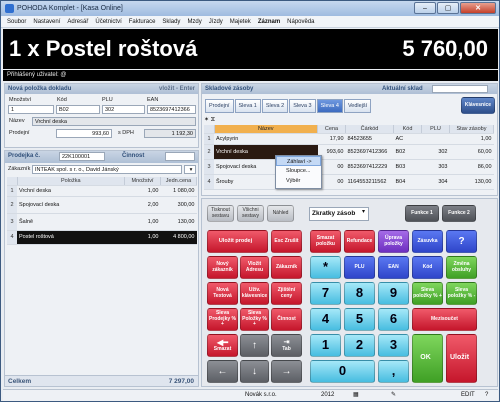 Image resolution: width=500 pixels, height=402 pixels. What do you see at coordinates (331, 129) in the screenshot?
I see `col-price: Cena` at bounding box center [331, 129].